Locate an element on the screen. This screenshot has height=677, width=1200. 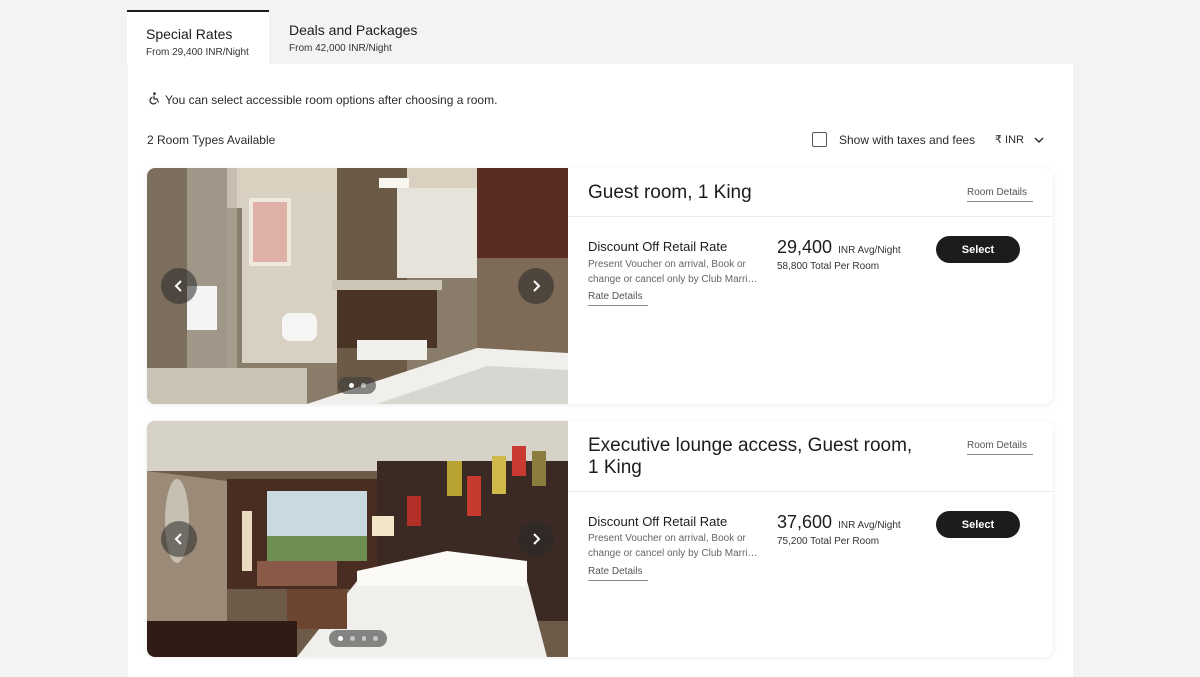
tab-deals-and-packages: Deals and Packages From 42,000 INR/Night is located at coordinates (379, 36).